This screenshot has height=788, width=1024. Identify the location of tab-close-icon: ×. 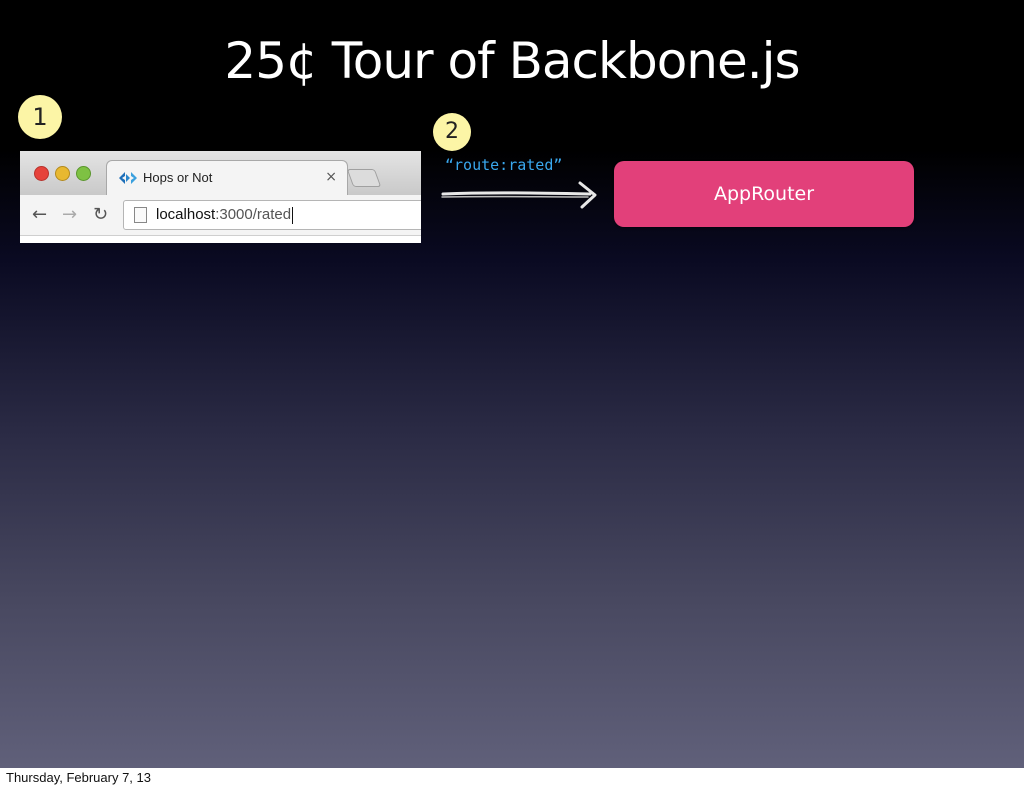
(331, 177).